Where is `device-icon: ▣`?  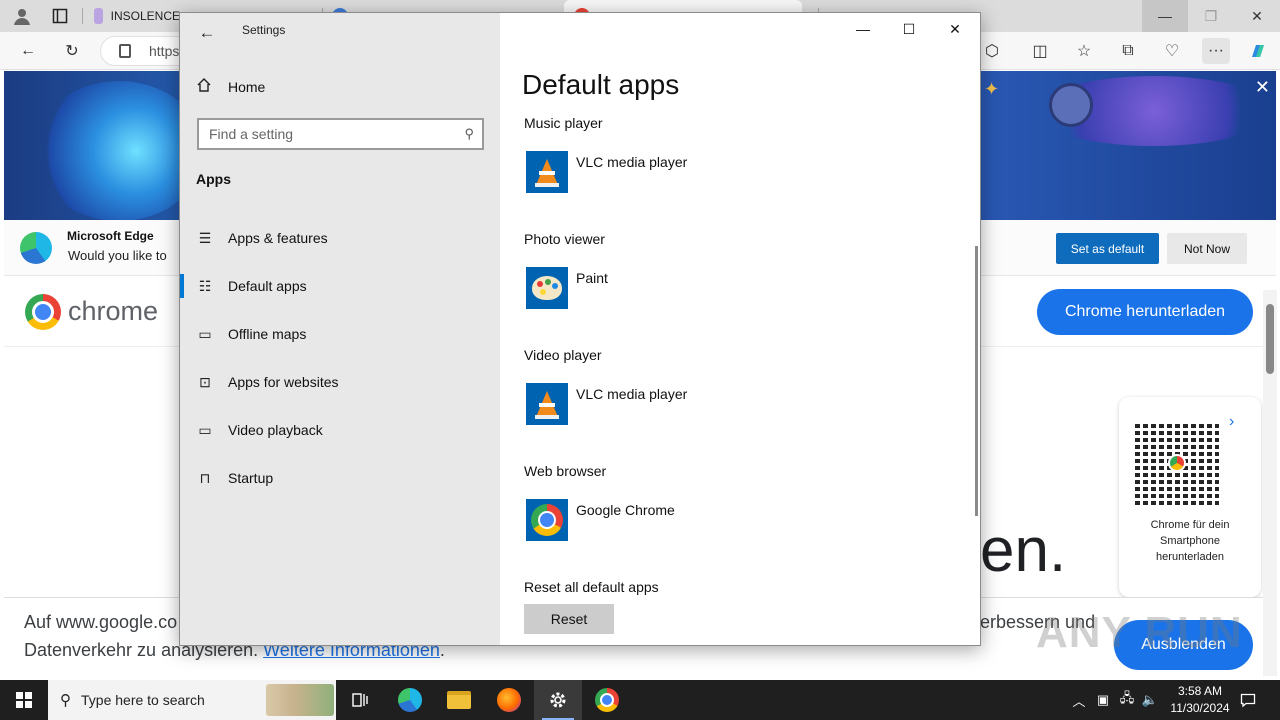 device-icon: ▣ is located at coordinates (1103, 700).